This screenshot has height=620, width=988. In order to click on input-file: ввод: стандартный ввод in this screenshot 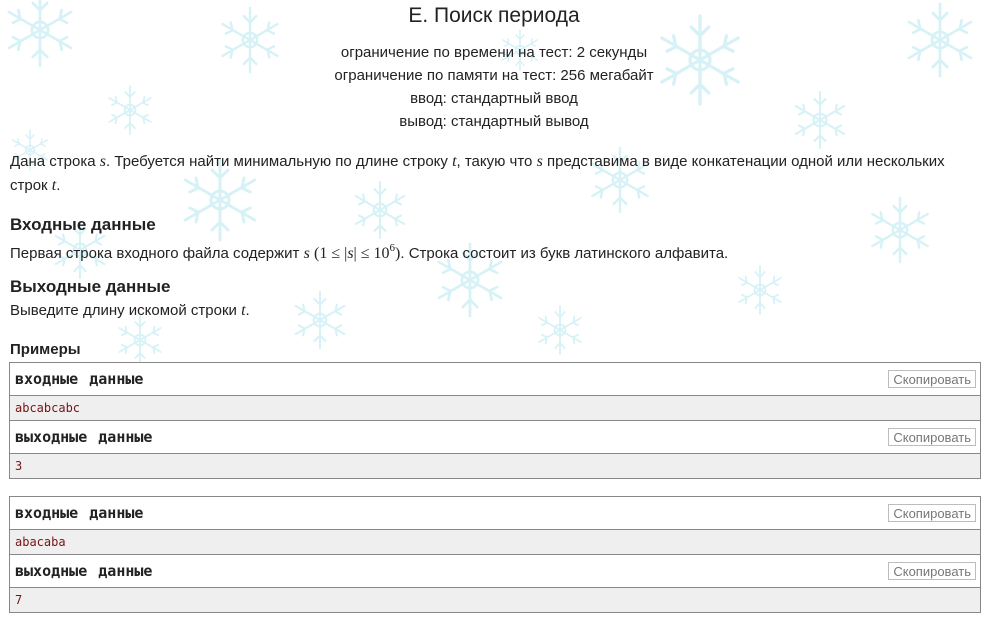, I will do `click(494, 98)`.